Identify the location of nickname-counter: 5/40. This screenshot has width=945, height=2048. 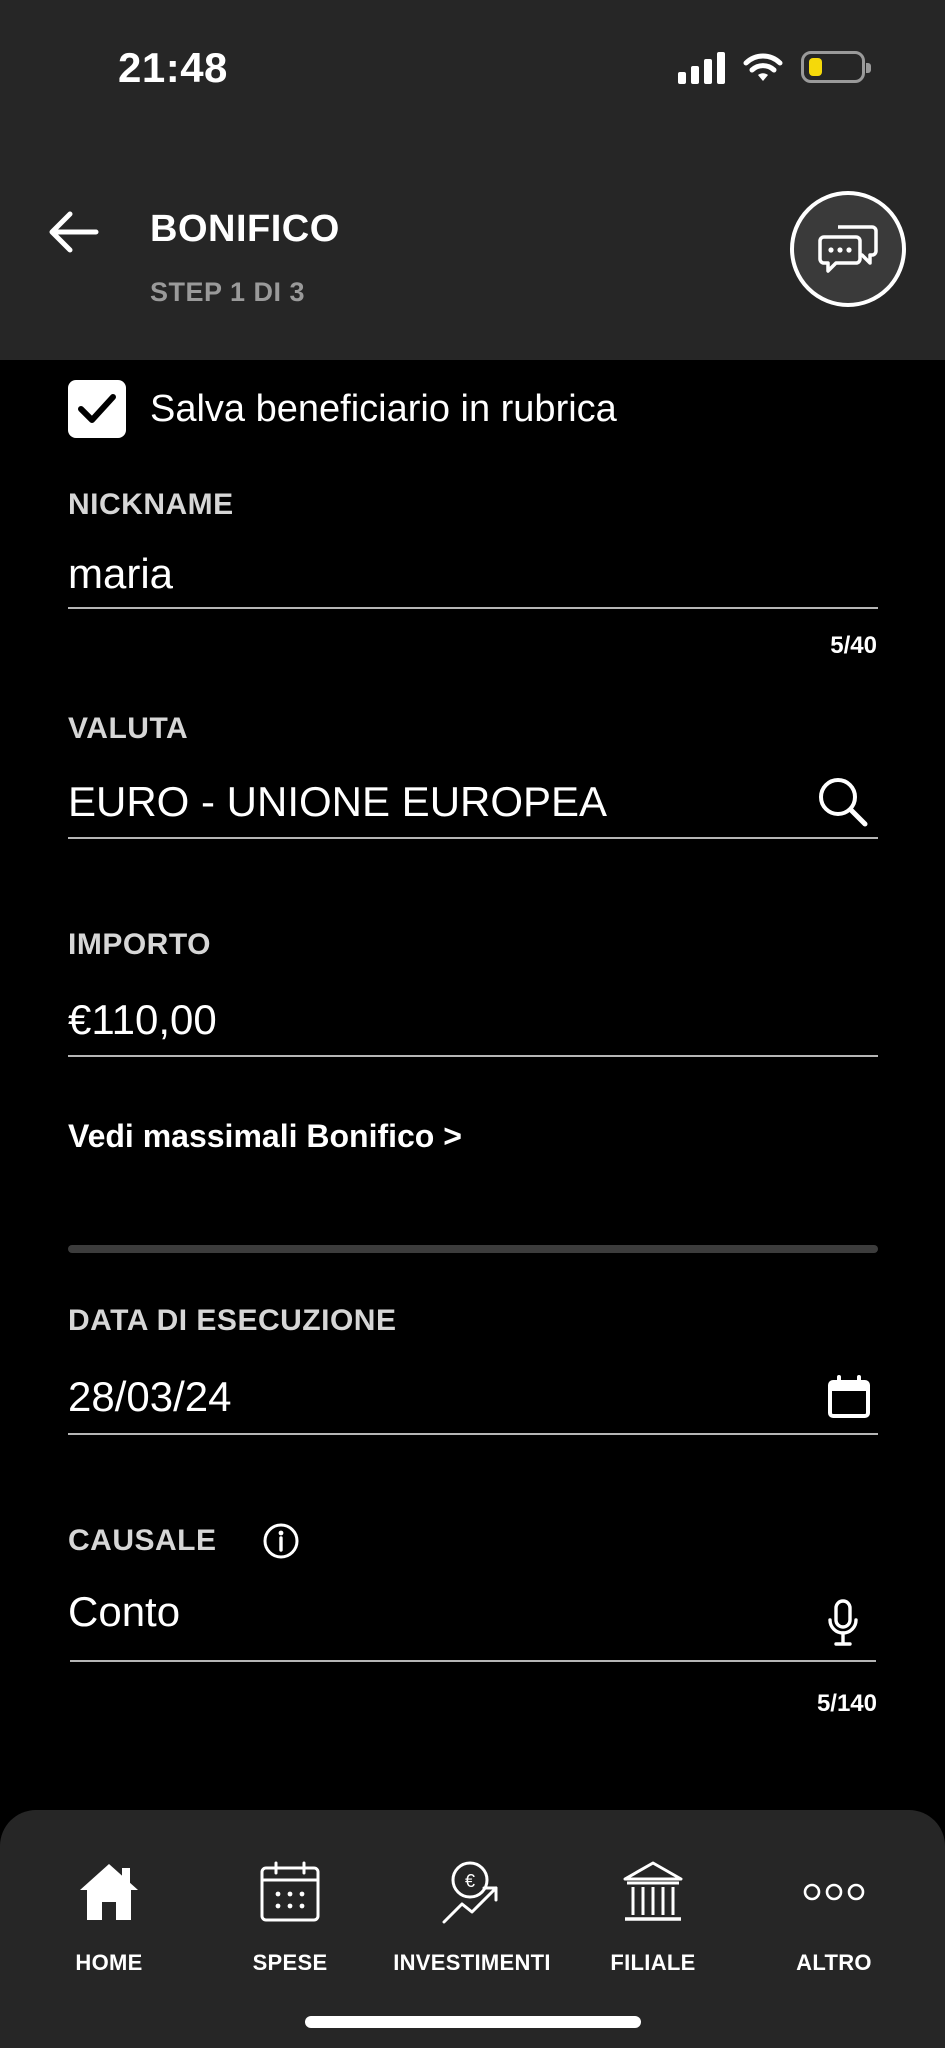
(853, 645).